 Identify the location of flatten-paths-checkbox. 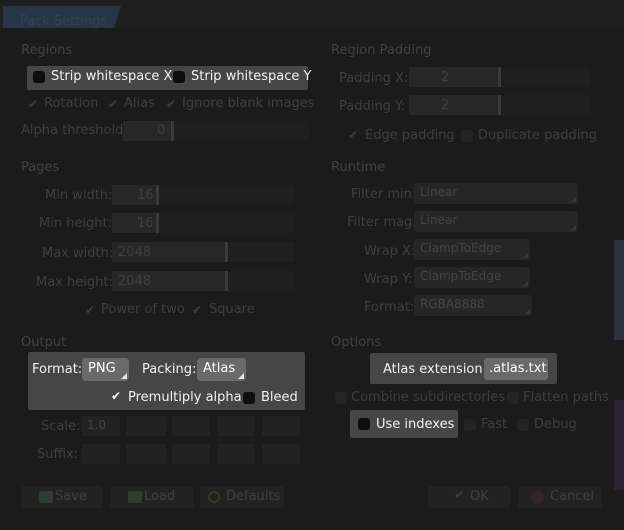
(513, 398).